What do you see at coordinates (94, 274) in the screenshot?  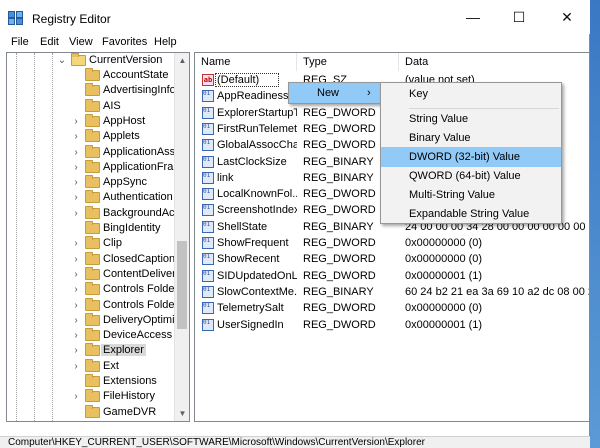 I see `tree-node: › ContentDelivery` at bounding box center [94, 274].